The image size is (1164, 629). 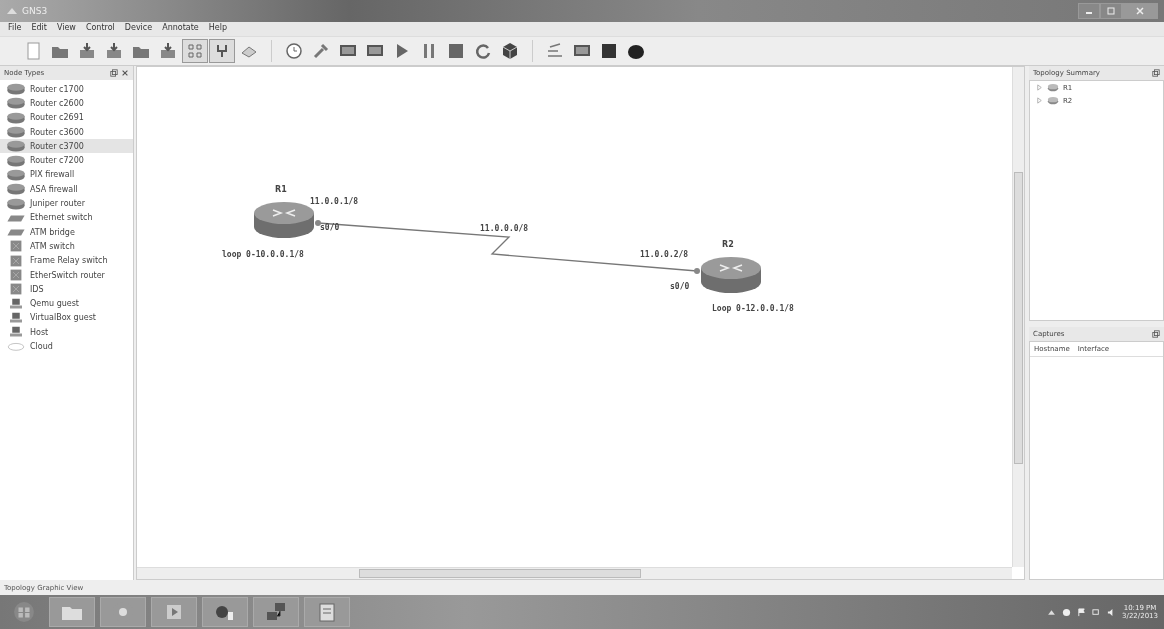 I want to click on interface-label: 11.0.0.1/8, so click(x=334, y=201).